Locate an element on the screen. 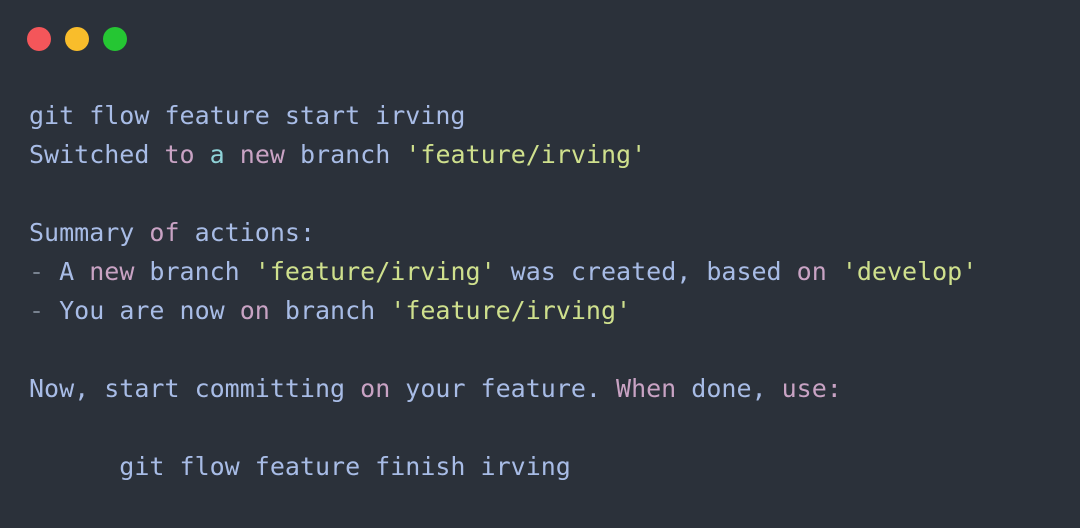 This screenshot has width=1080, height=528. finish-command-line-segment-0: git flow feature finish irving is located at coordinates (300, 466).